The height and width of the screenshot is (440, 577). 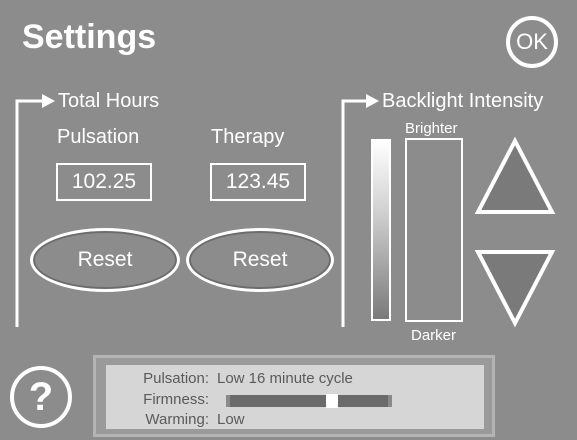 What do you see at coordinates (372, 101) in the screenshot?
I see `backlight-arrow-icon` at bounding box center [372, 101].